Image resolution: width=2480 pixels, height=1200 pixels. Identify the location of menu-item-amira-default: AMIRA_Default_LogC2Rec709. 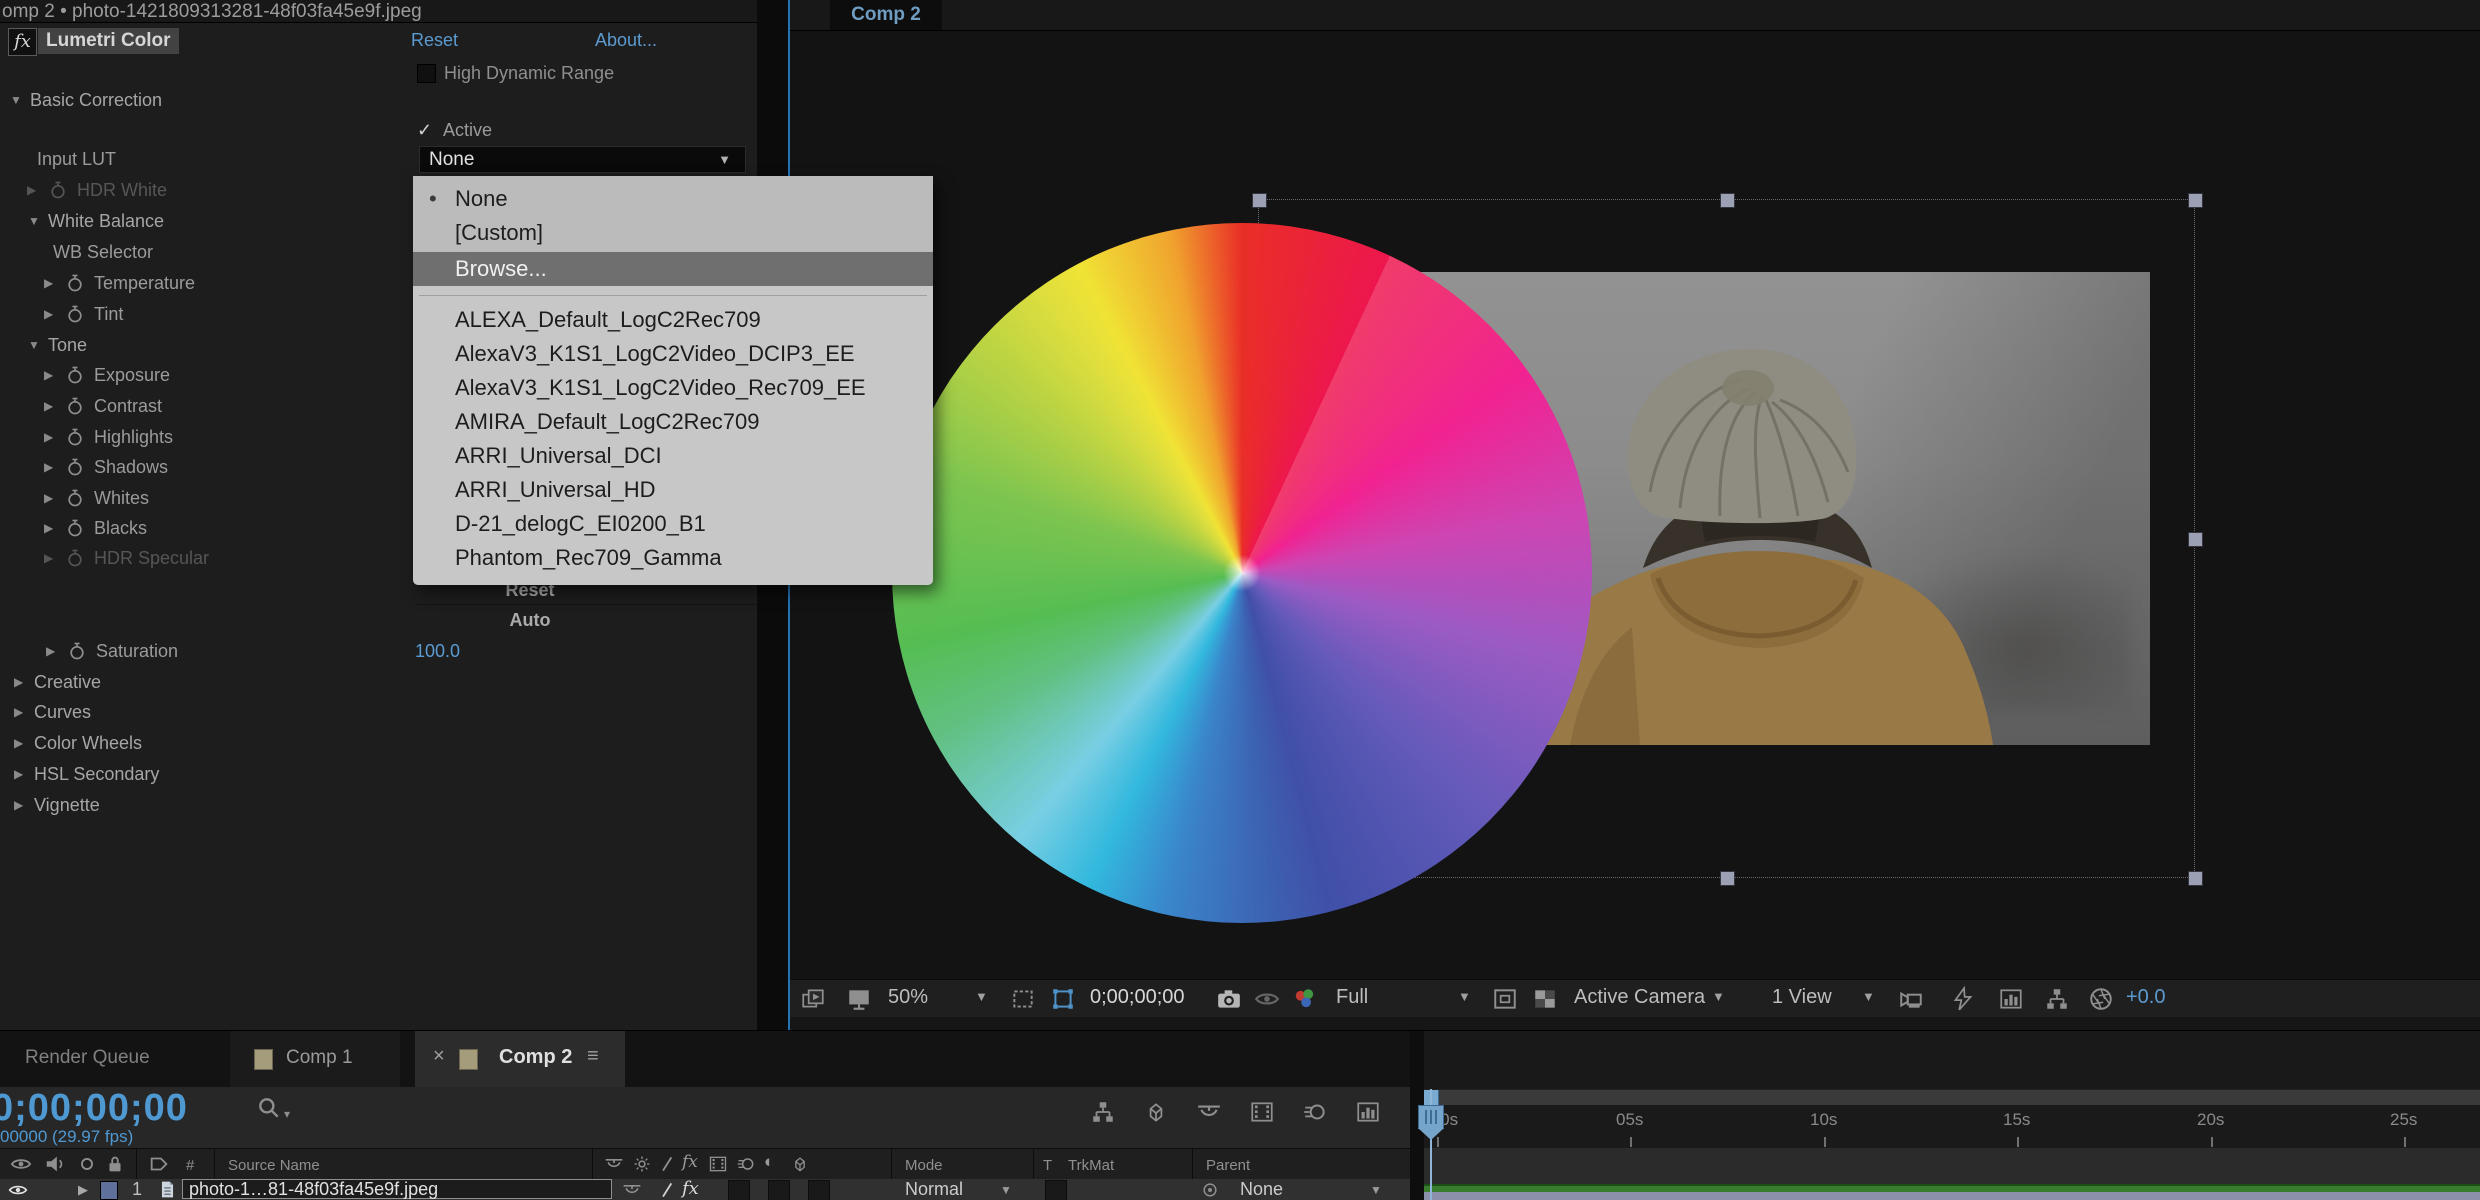
(673, 422).